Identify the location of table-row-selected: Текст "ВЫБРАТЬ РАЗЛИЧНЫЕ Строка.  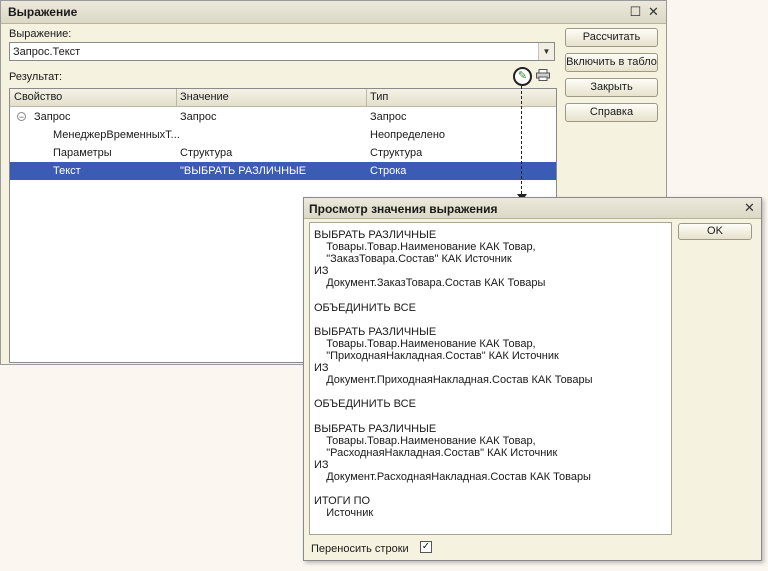
(283, 171).